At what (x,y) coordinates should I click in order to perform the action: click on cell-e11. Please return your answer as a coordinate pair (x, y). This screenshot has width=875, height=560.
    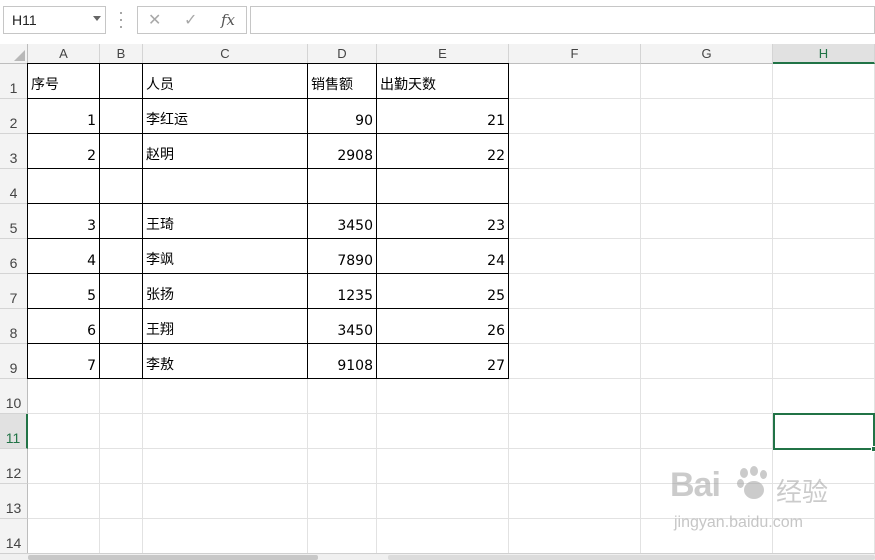
    Looking at the image, I should click on (443, 431).